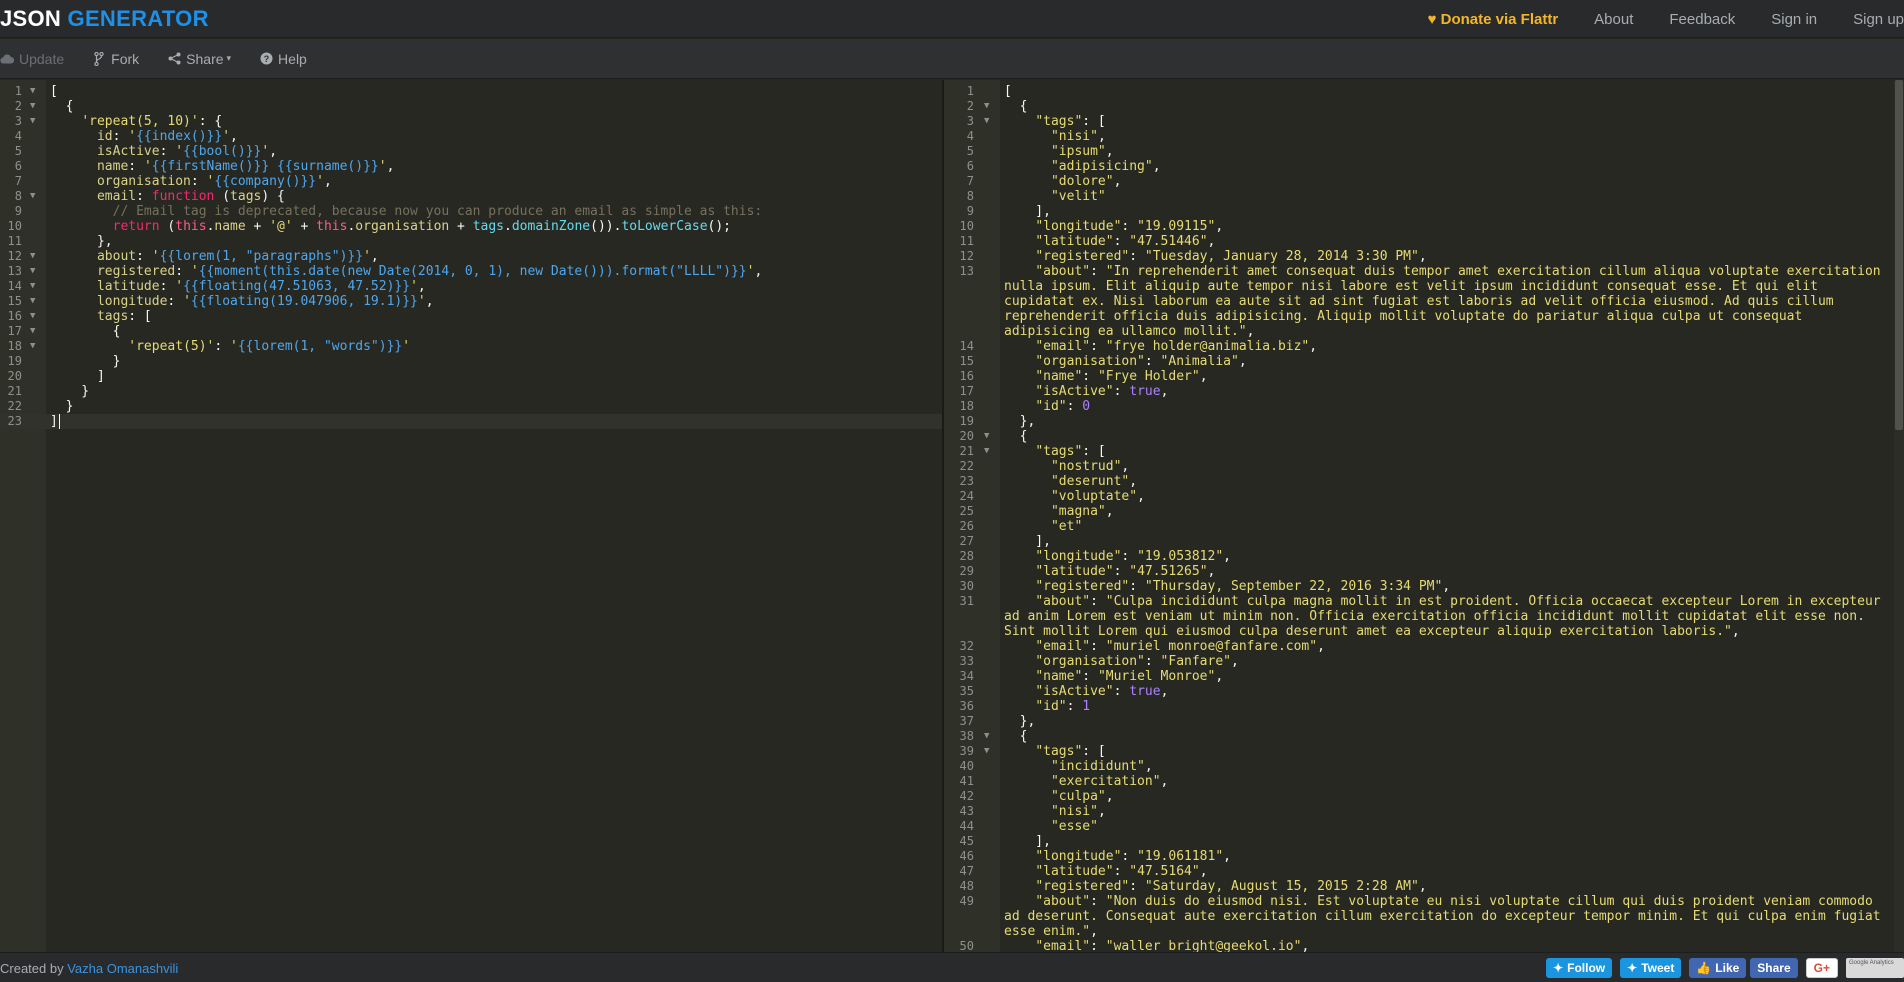  Describe the element at coordinates (1613, 19) in the screenshot. I see `about-link: About` at that location.